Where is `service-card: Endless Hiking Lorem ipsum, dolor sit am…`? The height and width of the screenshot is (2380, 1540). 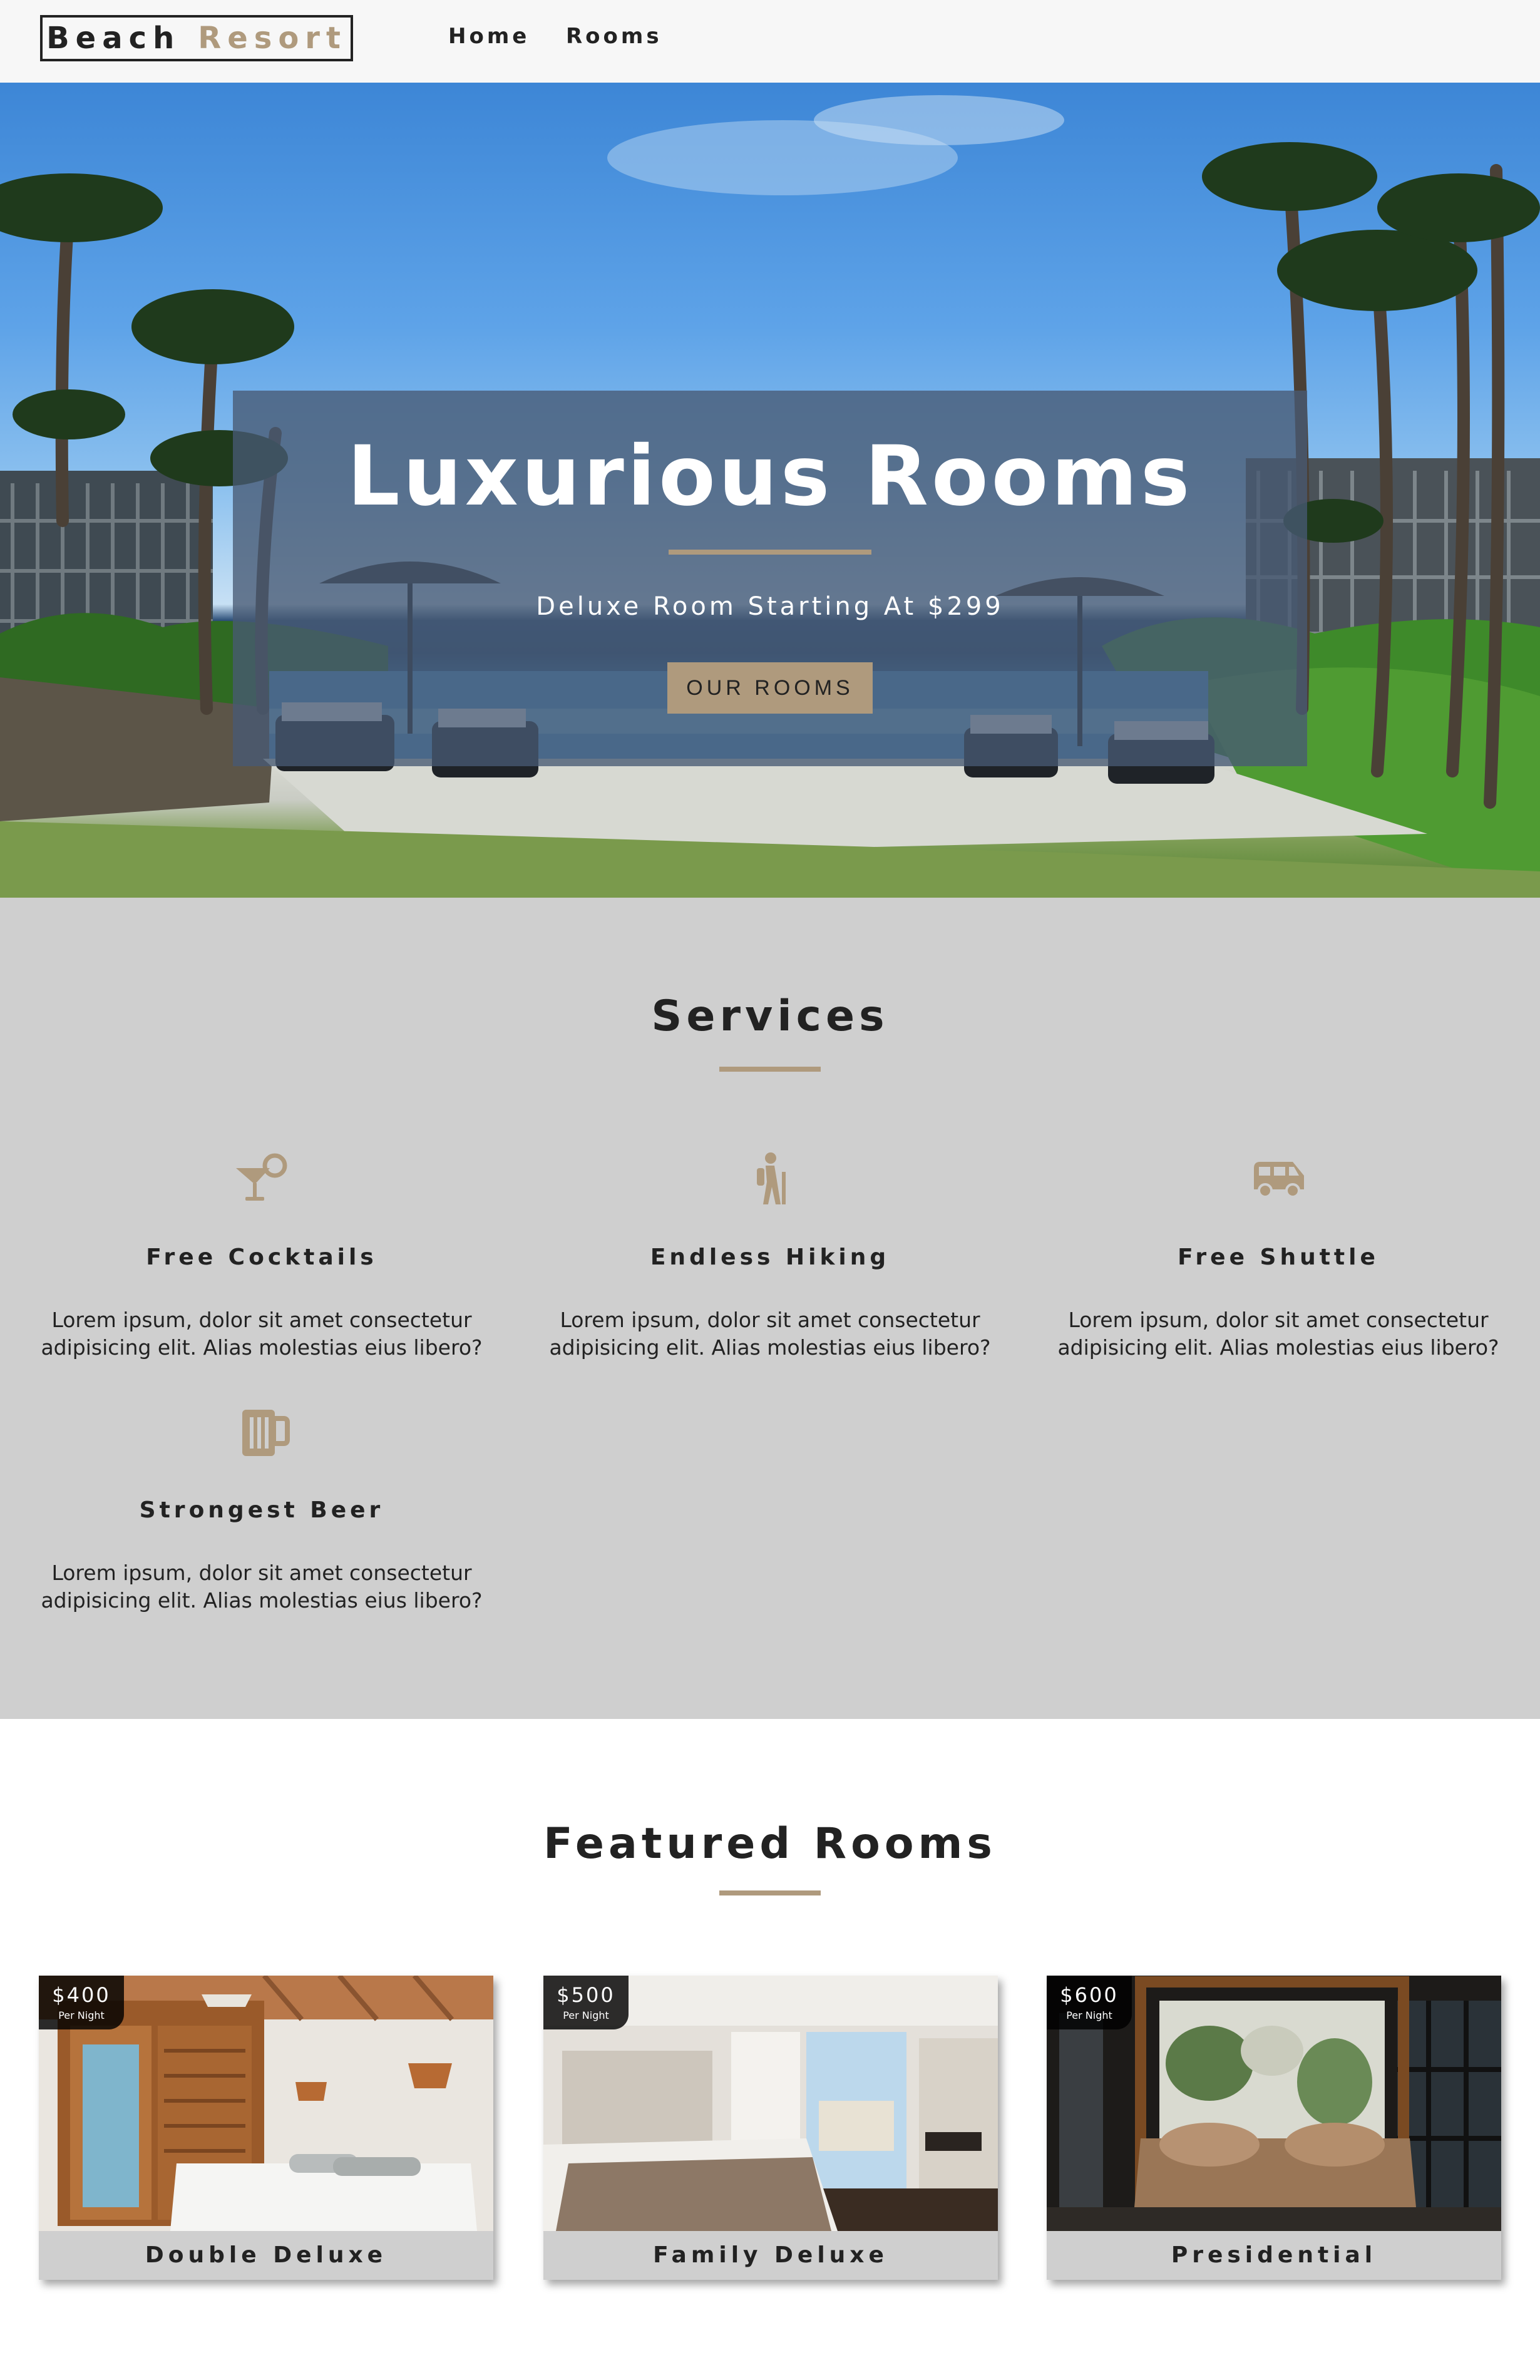
service-card: Endless Hiking Lorem ipsum, dolor sit am… is located at coordinates (770, 1256).